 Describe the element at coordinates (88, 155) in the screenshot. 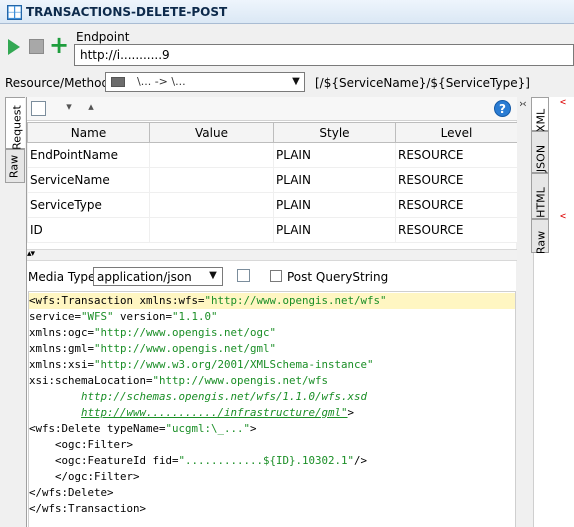

I see `param-name: EndPointName` at that location.